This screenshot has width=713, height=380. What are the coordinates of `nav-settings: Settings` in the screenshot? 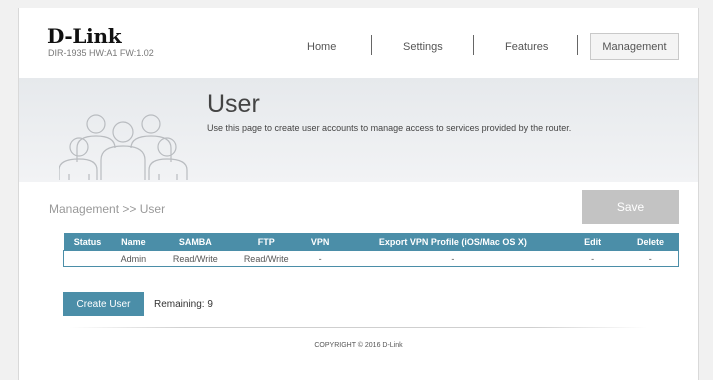 It's located at (423, 47).